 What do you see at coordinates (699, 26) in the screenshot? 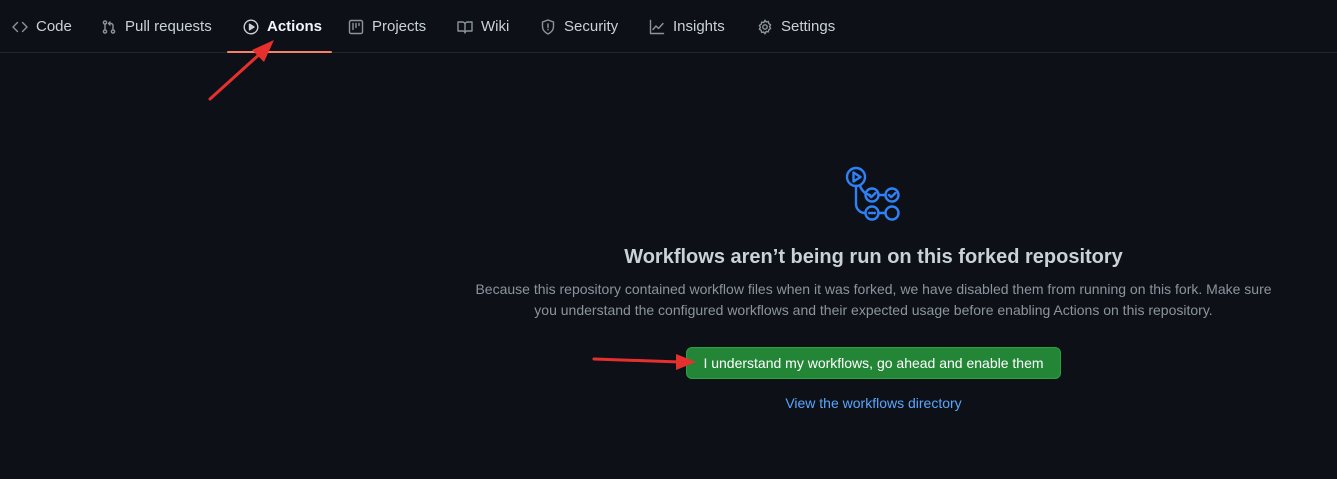
I see `tab-insights-label: Insights` at bounding box center [699, 26].